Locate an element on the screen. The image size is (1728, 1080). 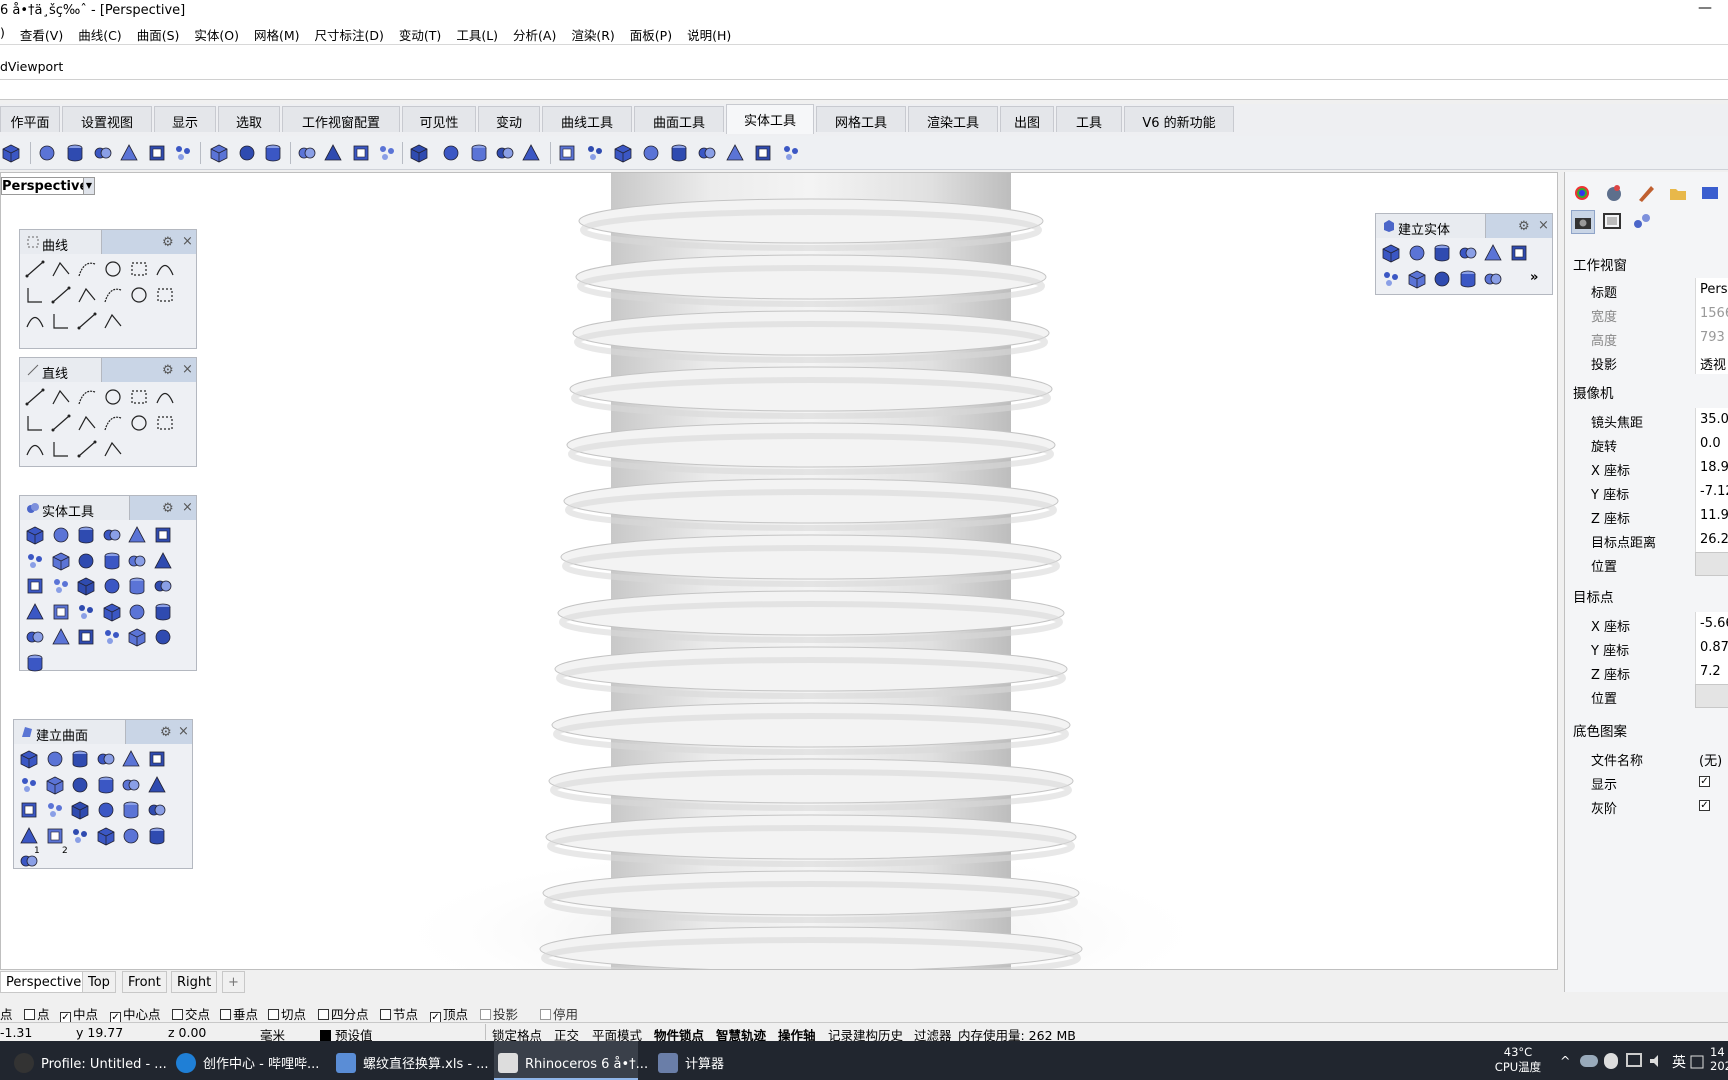
tab-set-view: 设置视图 is located at coordinates (107, 119).